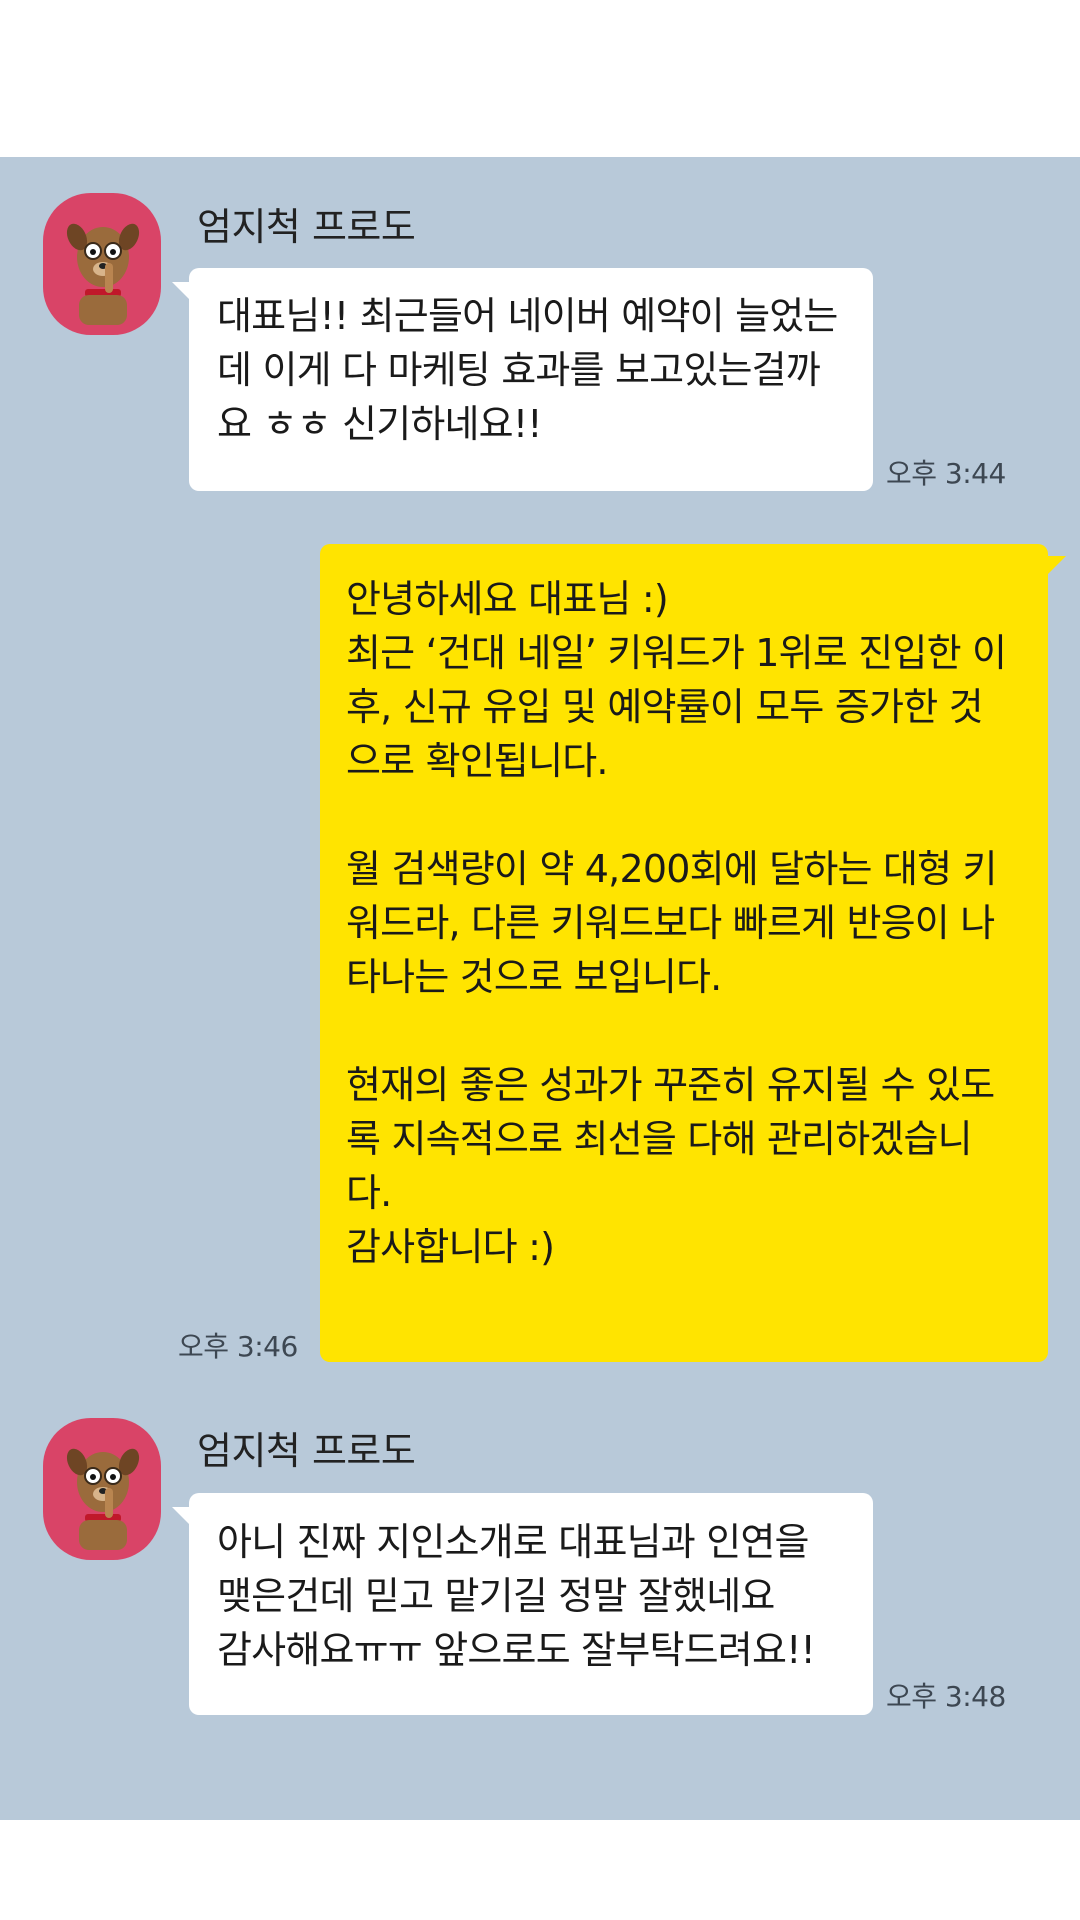  What do you see at coordinates (477, 761) in the screenshot?
I see `message-text: 으로 확인됩니다.` at bounding box center [477, 761].